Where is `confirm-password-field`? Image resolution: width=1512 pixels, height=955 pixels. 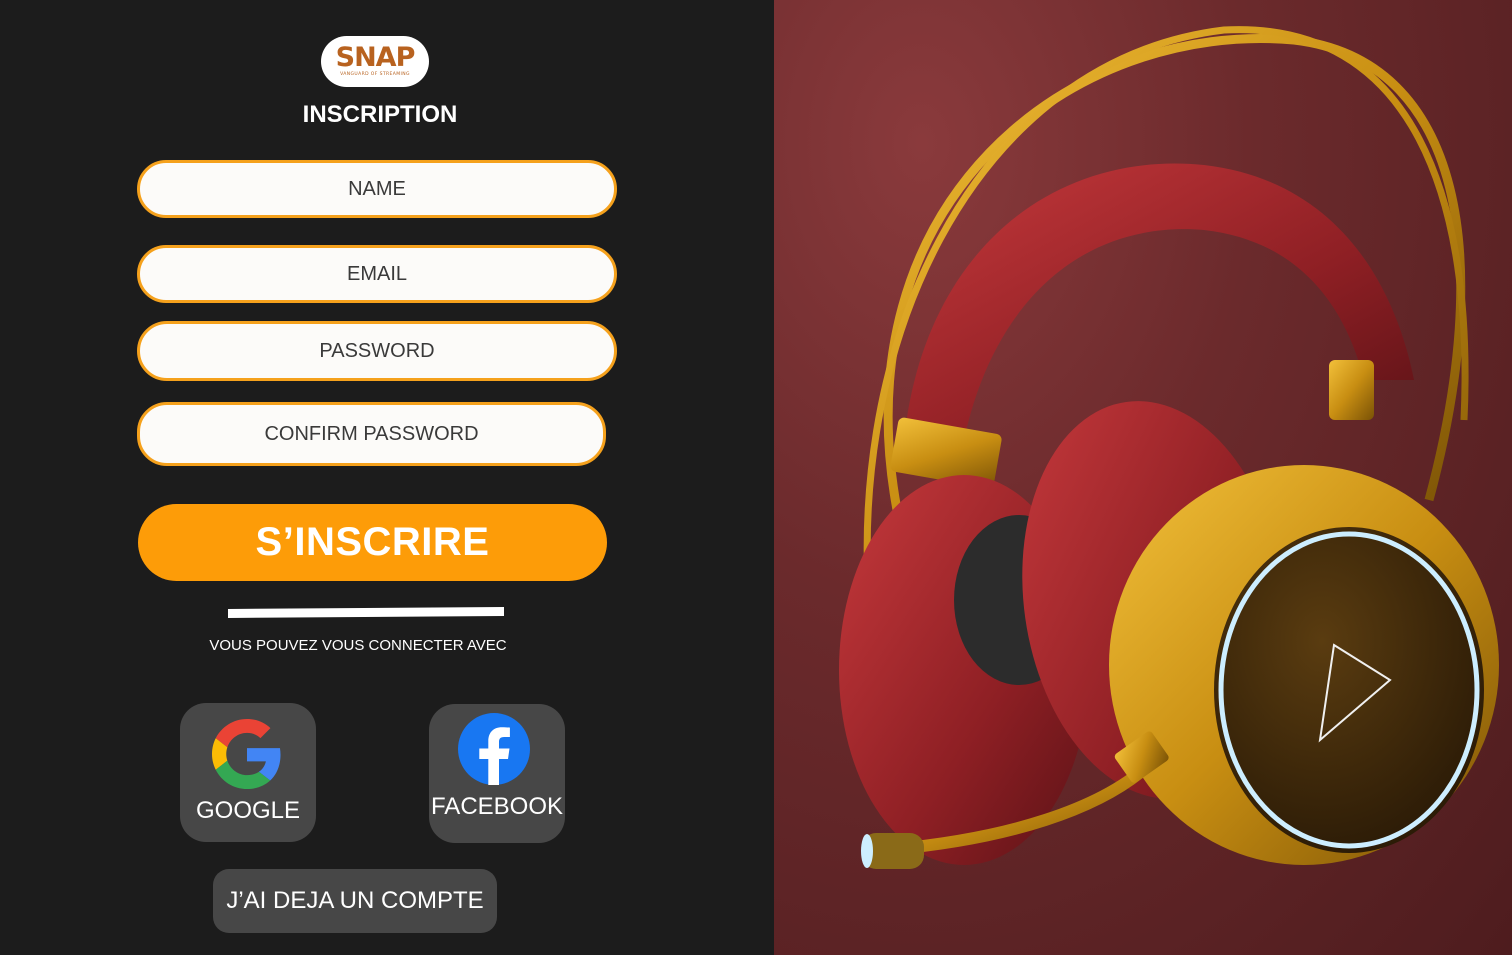
confirm-password-field is located at coordinates (371, 434).